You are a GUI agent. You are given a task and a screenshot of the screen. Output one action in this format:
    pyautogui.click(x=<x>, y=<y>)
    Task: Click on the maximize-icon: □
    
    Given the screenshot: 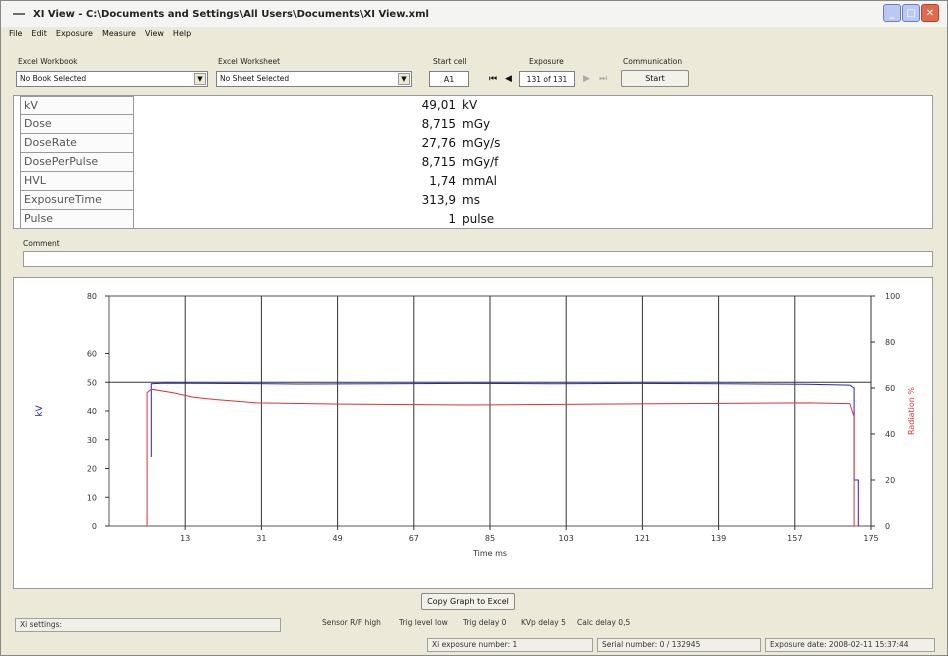 What is the action you would take?
    pyautogui.click(x=911, y=13)
    